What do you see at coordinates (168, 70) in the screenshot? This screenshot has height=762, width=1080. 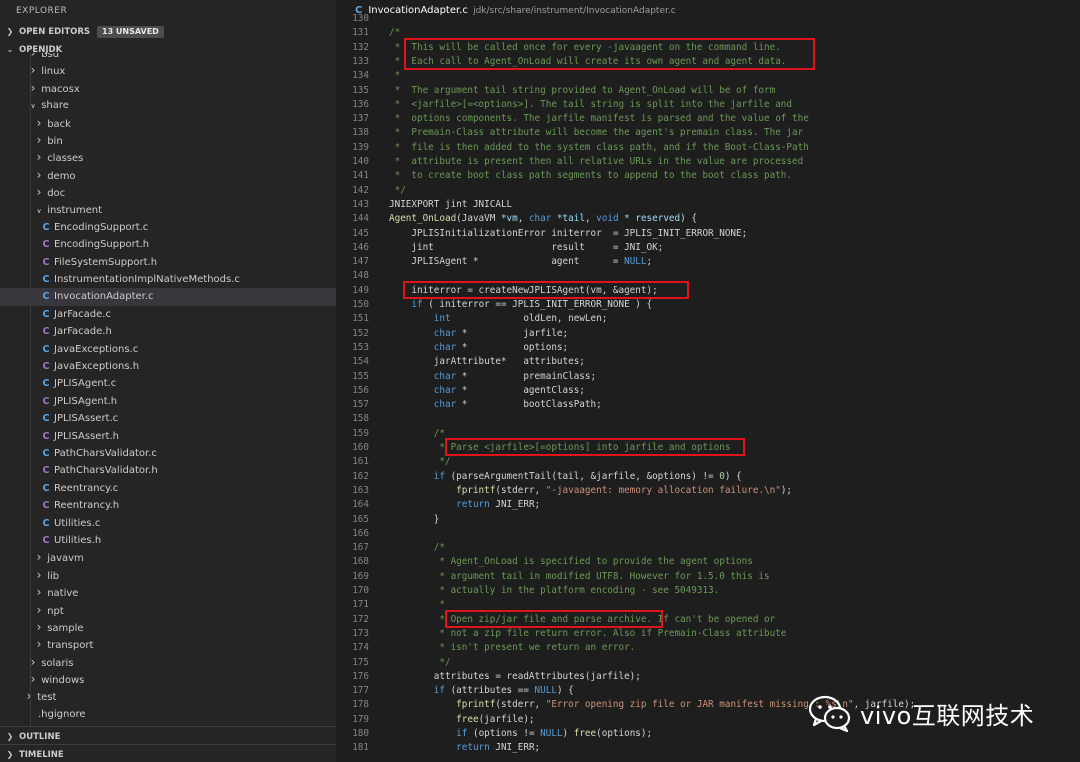 I see `tree-folder: › linux` at bounding box center [168, 70].